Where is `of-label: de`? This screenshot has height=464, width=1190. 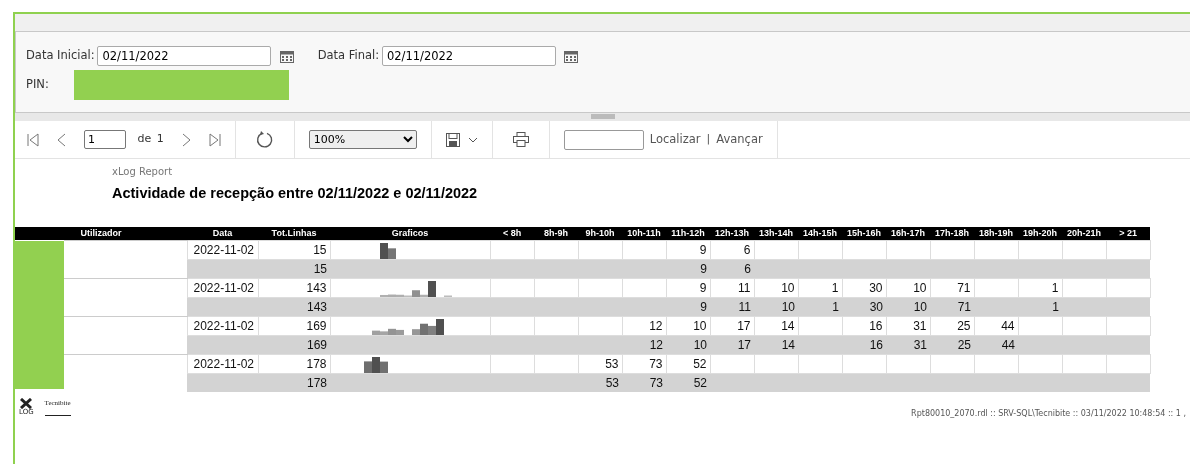
of-label: de is located at coordinates (144, 139).